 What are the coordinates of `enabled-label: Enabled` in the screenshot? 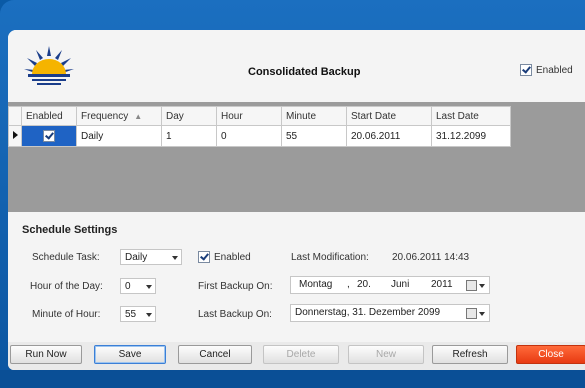 It's located at (554, 70).